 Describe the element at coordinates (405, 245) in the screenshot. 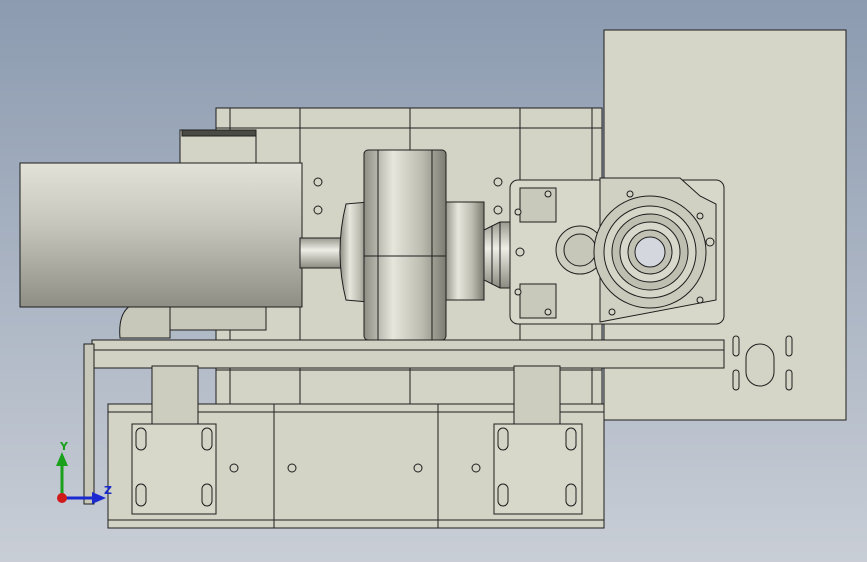

I see `coupling-drum` at that location.